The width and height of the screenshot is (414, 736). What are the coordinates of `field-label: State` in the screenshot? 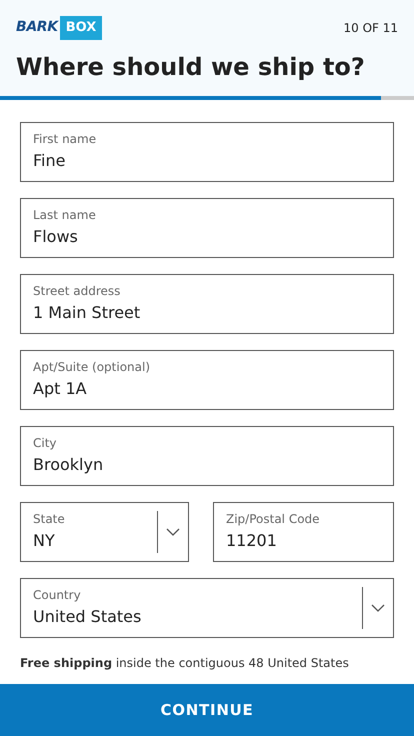 It's located at (49, 519).